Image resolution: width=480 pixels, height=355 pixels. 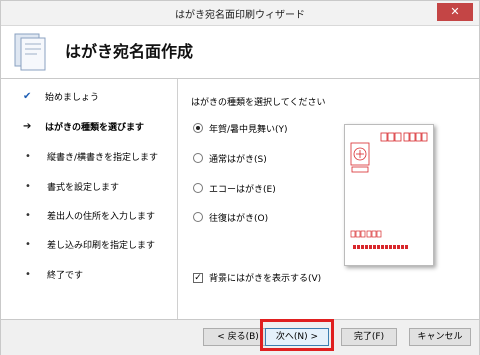 What do you see at coordinates (198, 277) in the screenshot?
I see `checkbox: ✓` at bounding box center [198, 277].